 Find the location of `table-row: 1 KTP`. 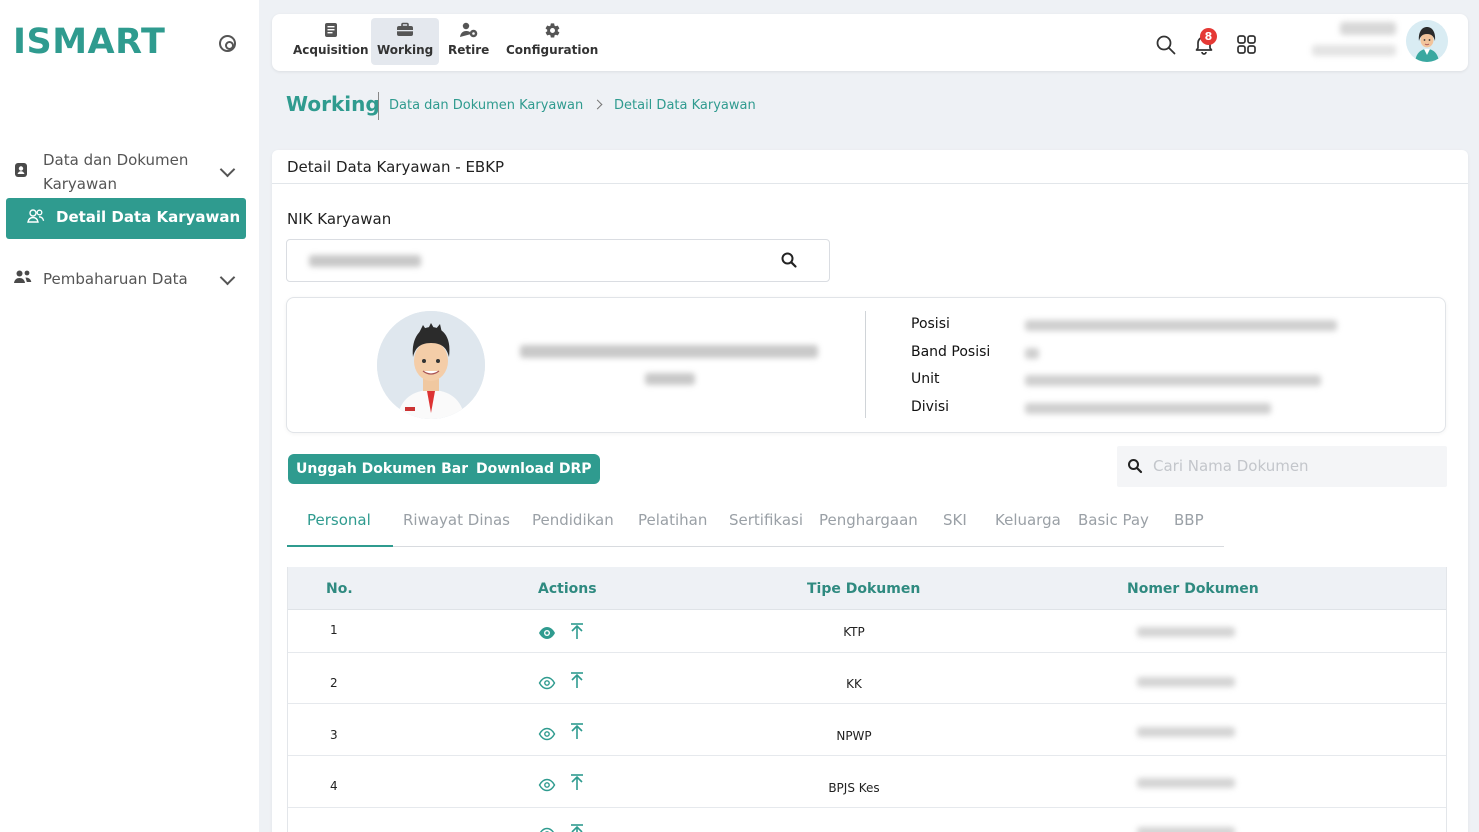

table-row: 1 KTP is located at coordinates (867, 631).